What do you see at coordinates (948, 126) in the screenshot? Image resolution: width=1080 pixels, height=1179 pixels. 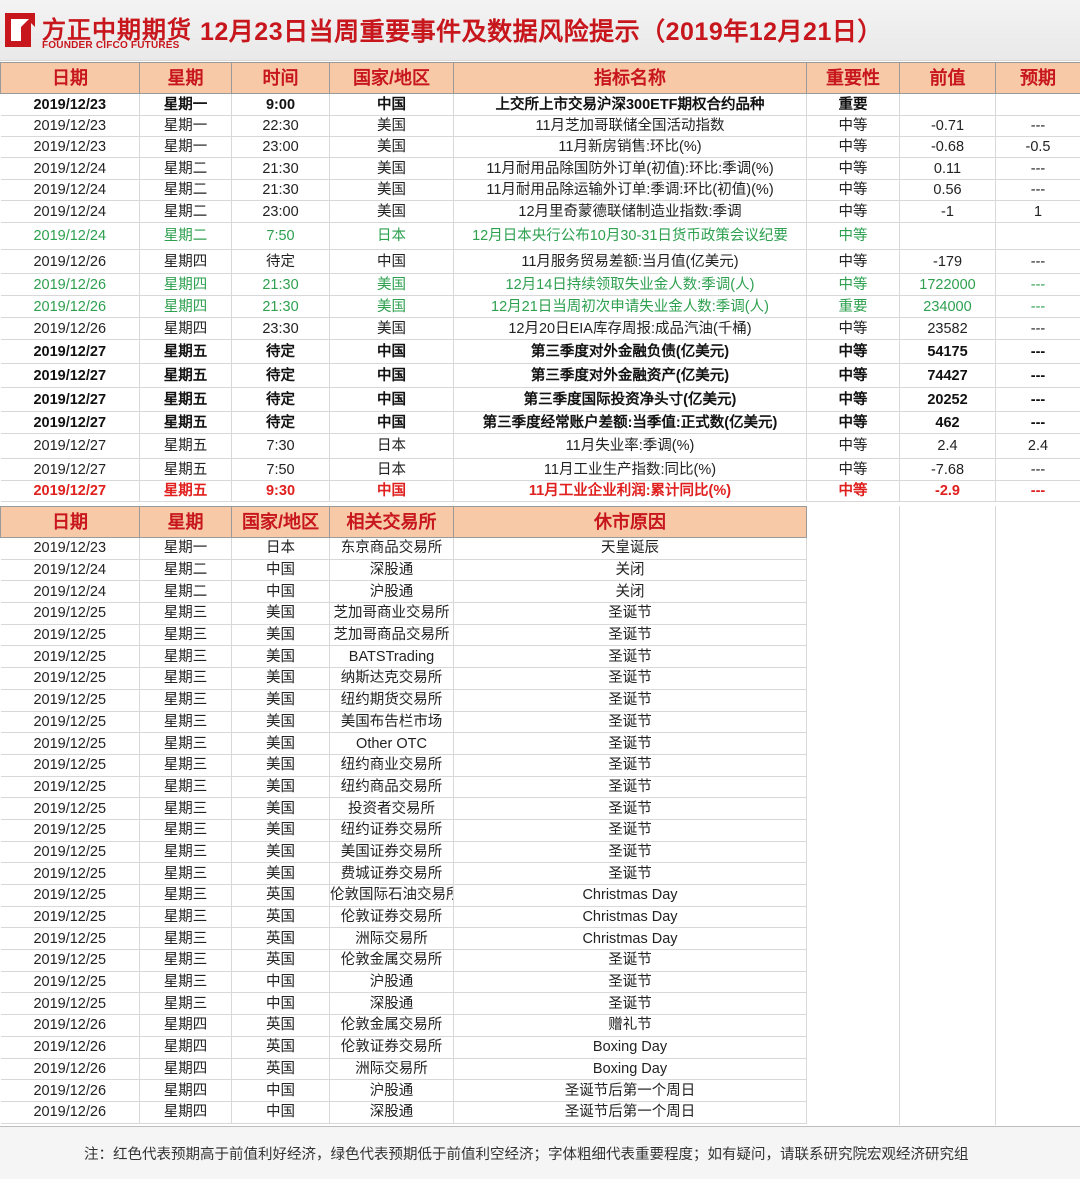 I see `event-cell-previous: -0.71` at bounding box center [948, 126].